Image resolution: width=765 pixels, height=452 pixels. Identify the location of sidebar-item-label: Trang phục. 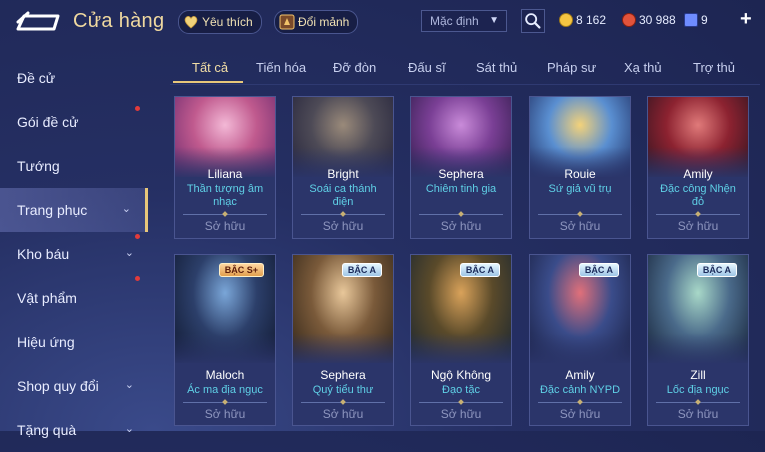
(52, 210).